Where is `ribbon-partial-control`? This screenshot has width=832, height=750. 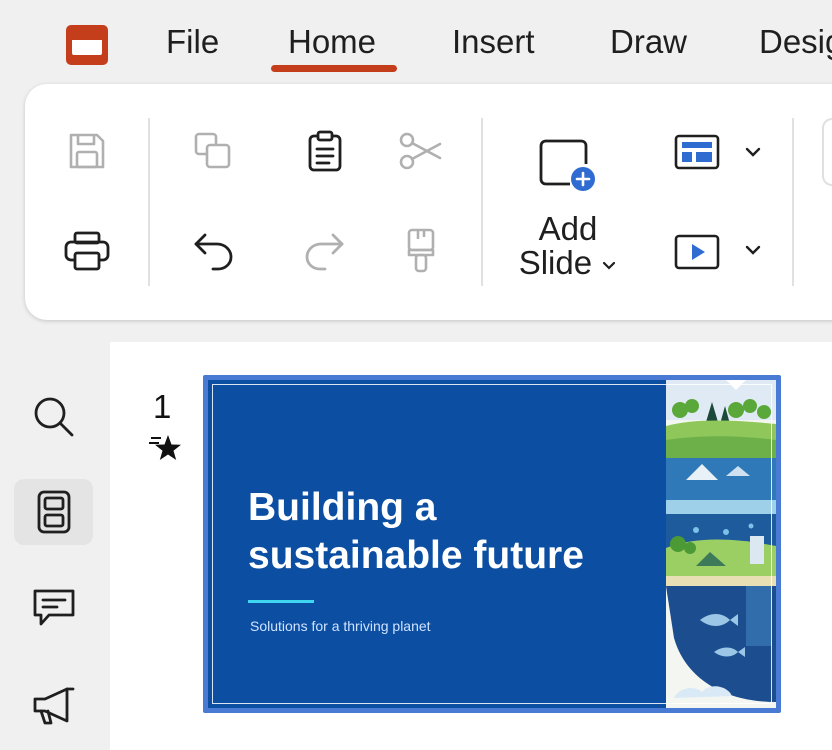
ribbon-partial-control is located at coordinates (827, 152).